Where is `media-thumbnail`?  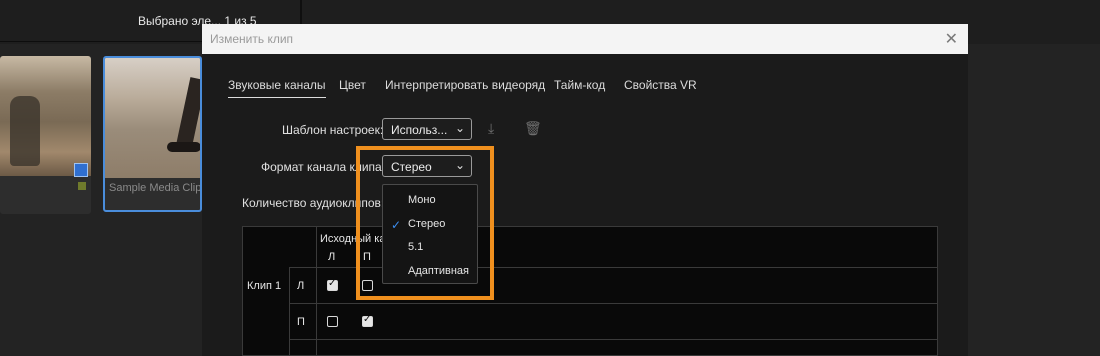 media-thumbnail is located at coordinates (45, 135).